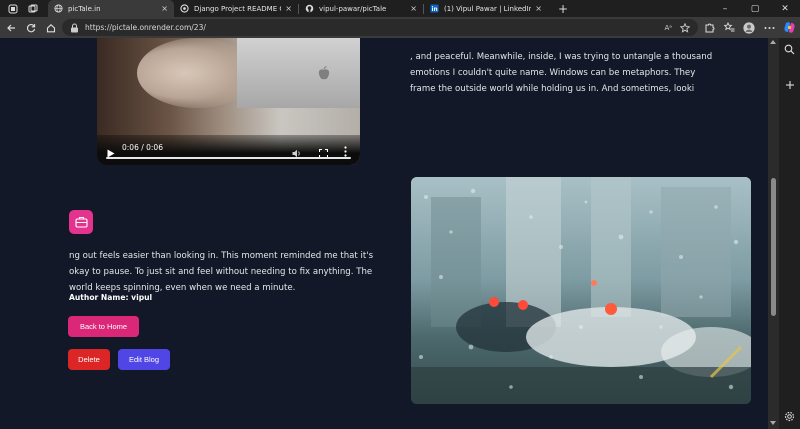 The width and height of the screenshot is (800, 429). I want to click on video-time: 0:06 / 0:06, so click(142, 147).